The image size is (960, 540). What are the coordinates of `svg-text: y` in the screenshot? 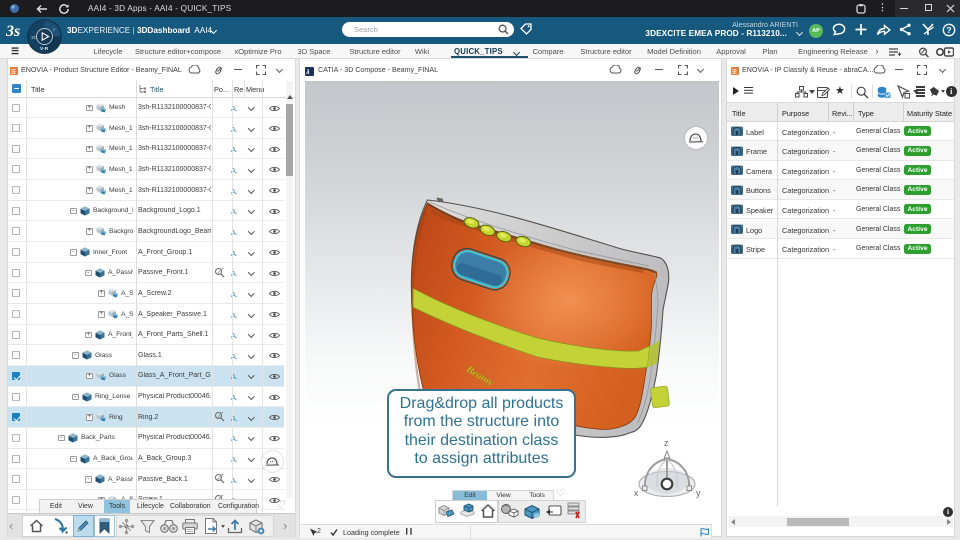 It's located at (698, 493).